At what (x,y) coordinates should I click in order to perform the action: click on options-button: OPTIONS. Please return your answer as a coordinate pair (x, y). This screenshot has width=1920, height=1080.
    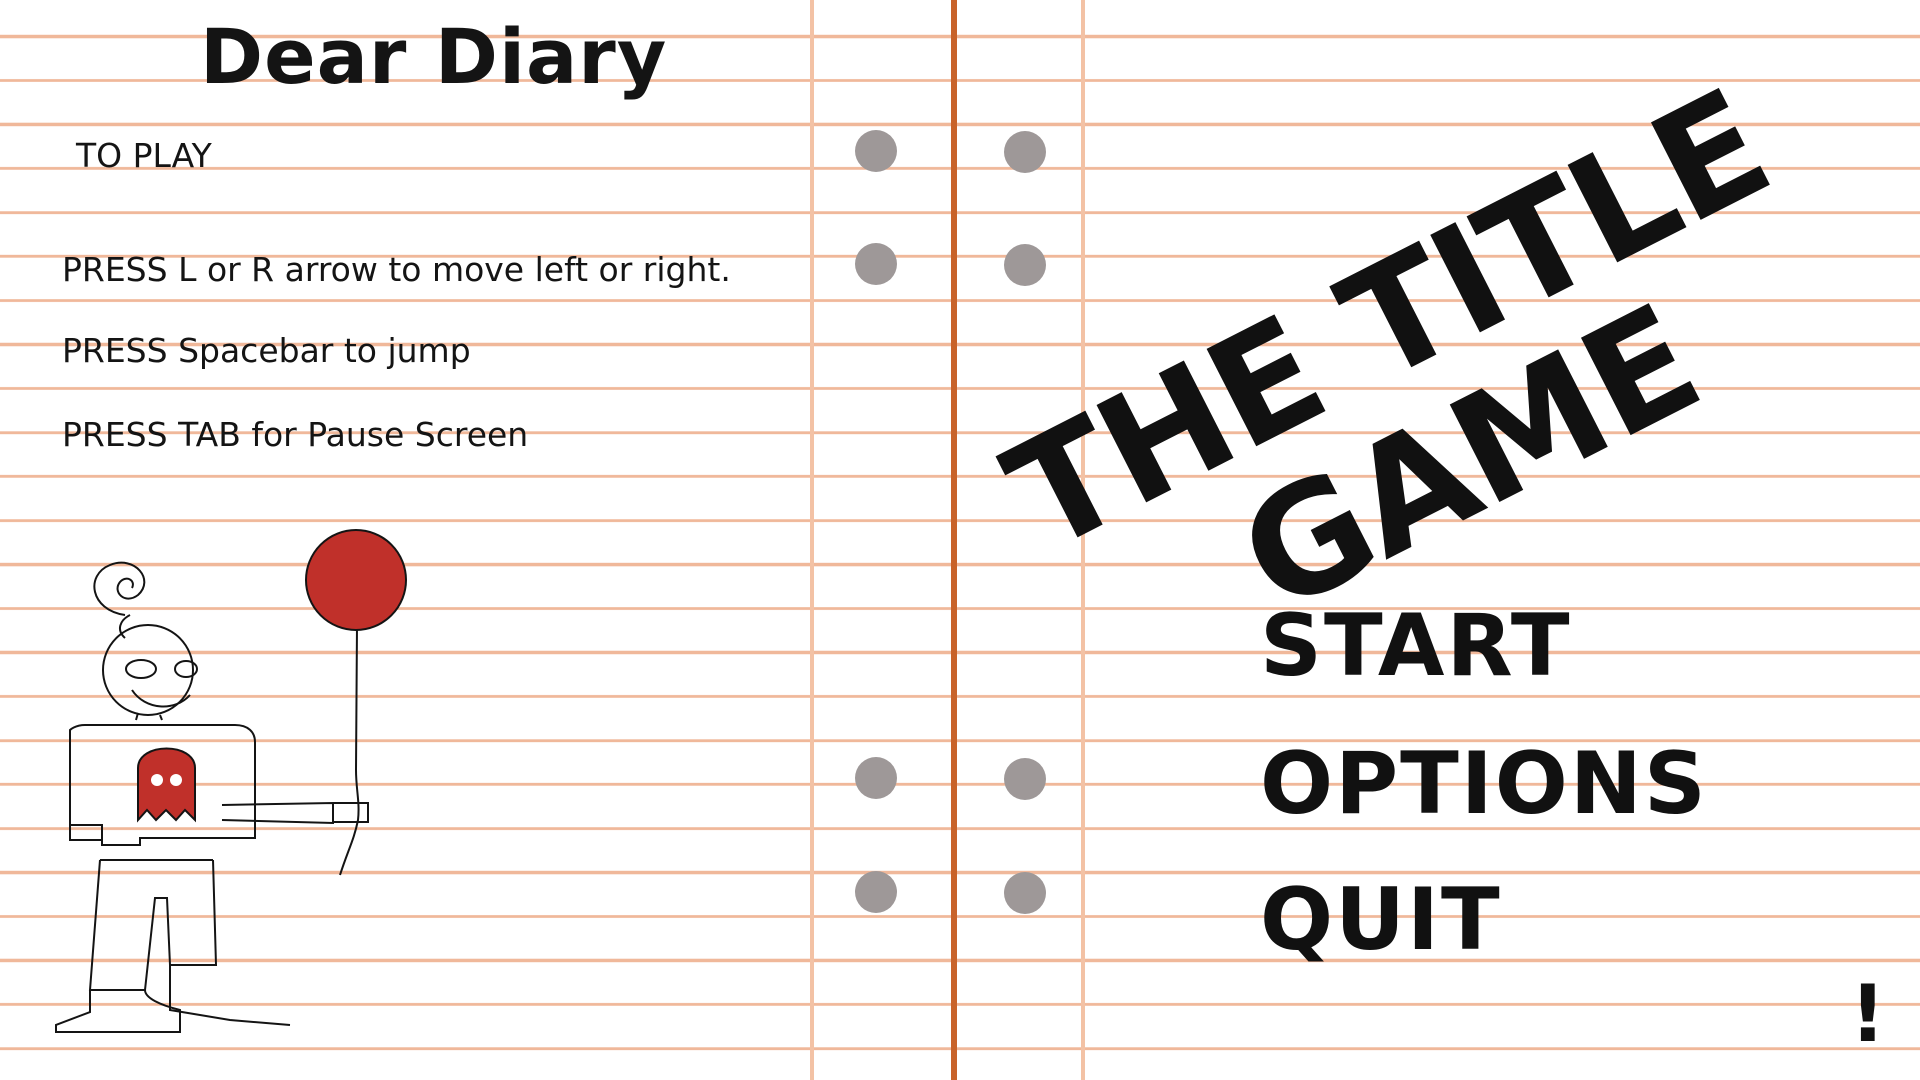
    Looking at the image, I should click on (1484, 784).